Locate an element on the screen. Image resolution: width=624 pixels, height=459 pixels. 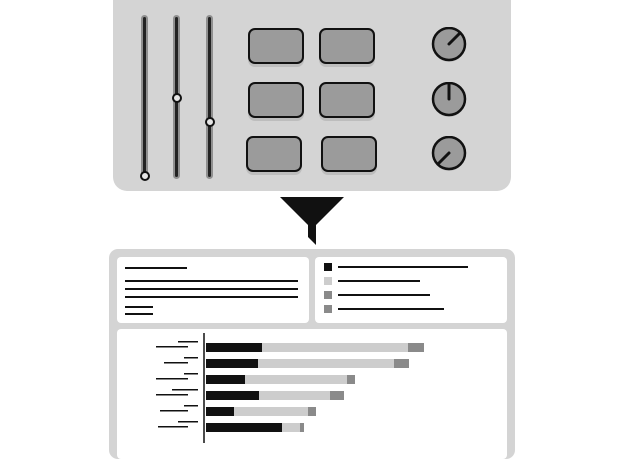
summary-card is located at coordinates (213, 290).